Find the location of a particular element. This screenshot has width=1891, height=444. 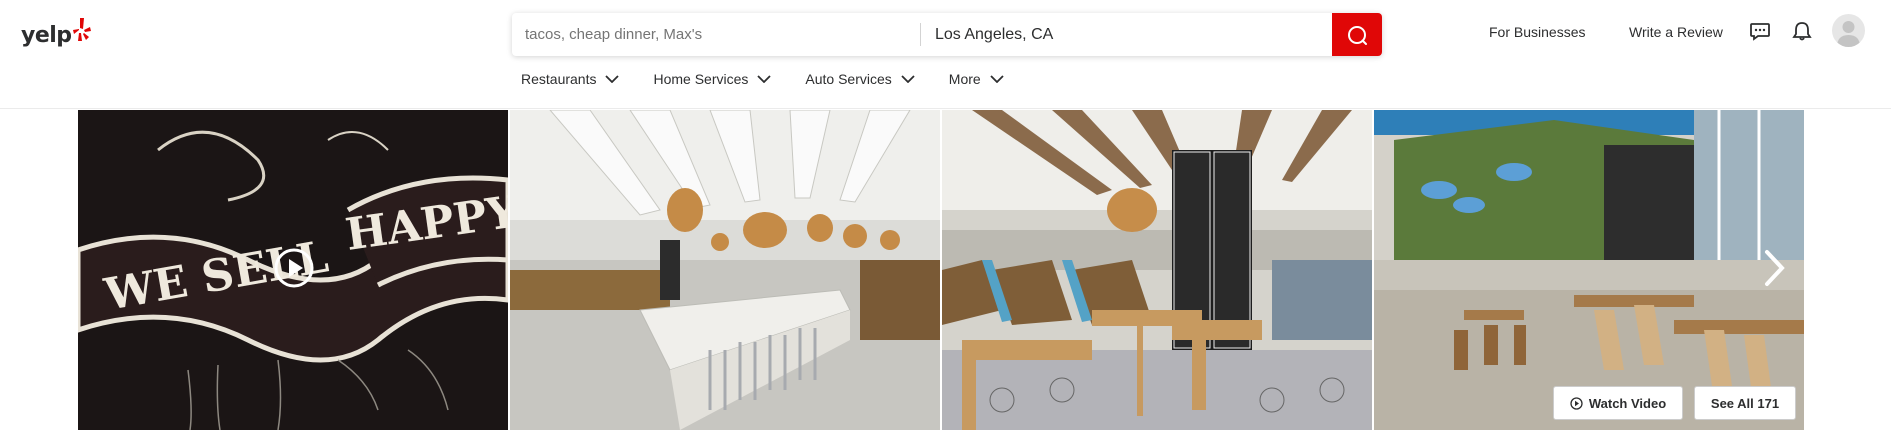

for-businesses-link: For Businesses is located at coordinates (1537, 32).